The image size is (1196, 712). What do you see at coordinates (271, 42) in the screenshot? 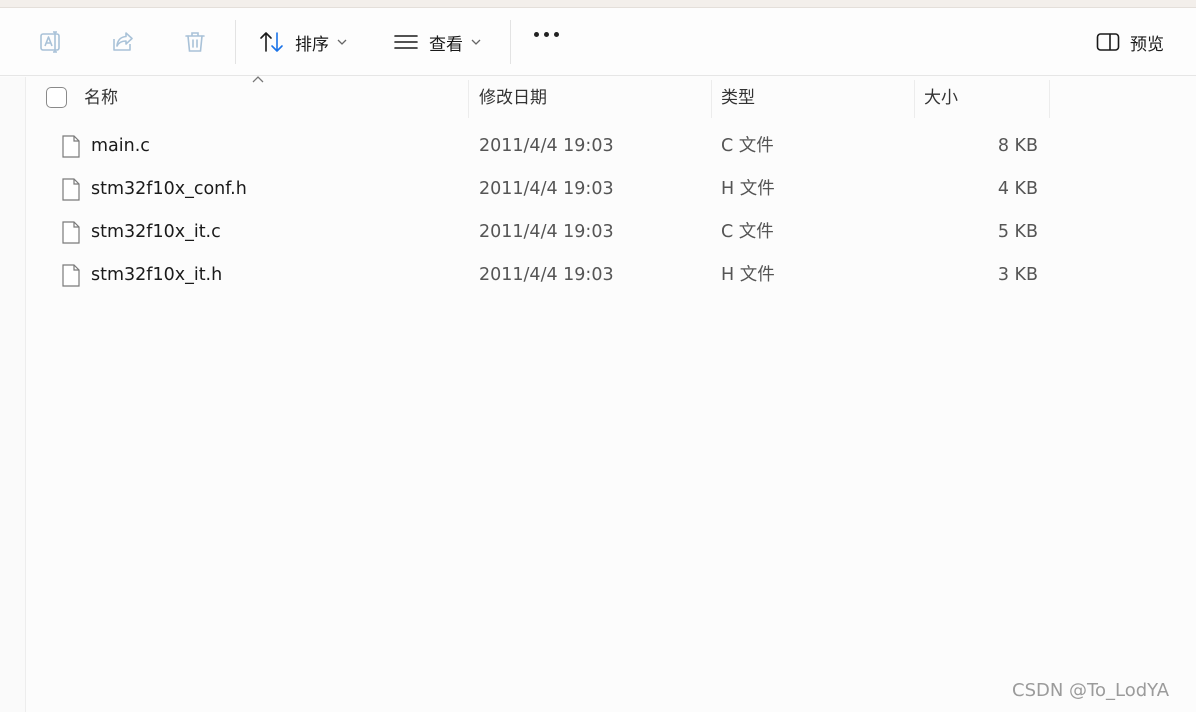
I see `sort-arrows-icon` at bounding box center [271, 42].